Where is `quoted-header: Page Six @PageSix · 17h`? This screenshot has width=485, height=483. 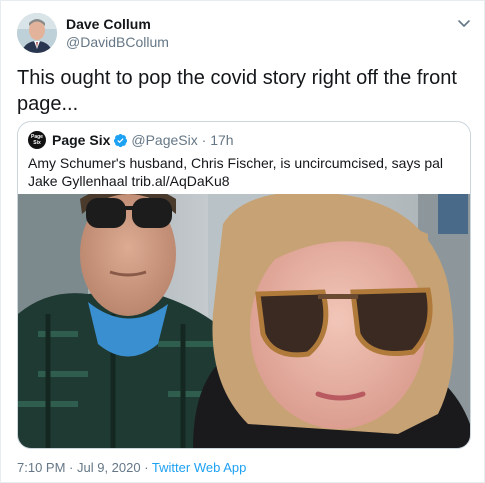
quoted-header: Page Six @PageSix · 17h is located at coordinates (143, 140).